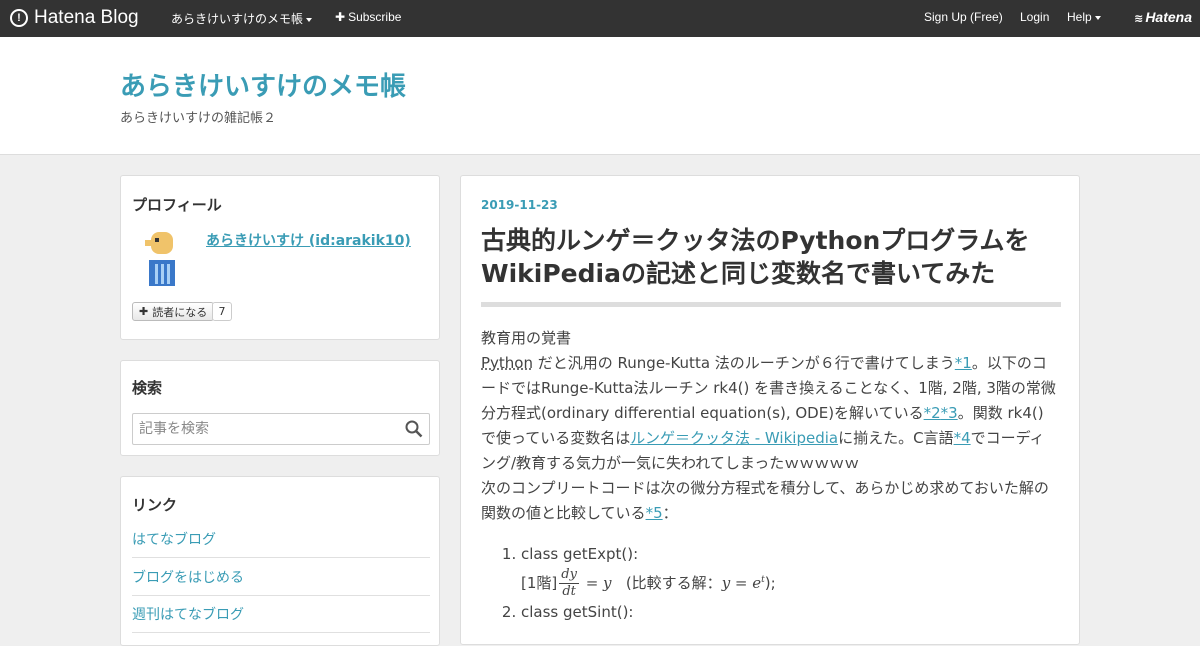 This screenshot has height=646, width=1200. Describe the element at coordinates (74, 18) in the screenshot. I see `hatena-blog-logo: ! Hatena Blog` at that location.